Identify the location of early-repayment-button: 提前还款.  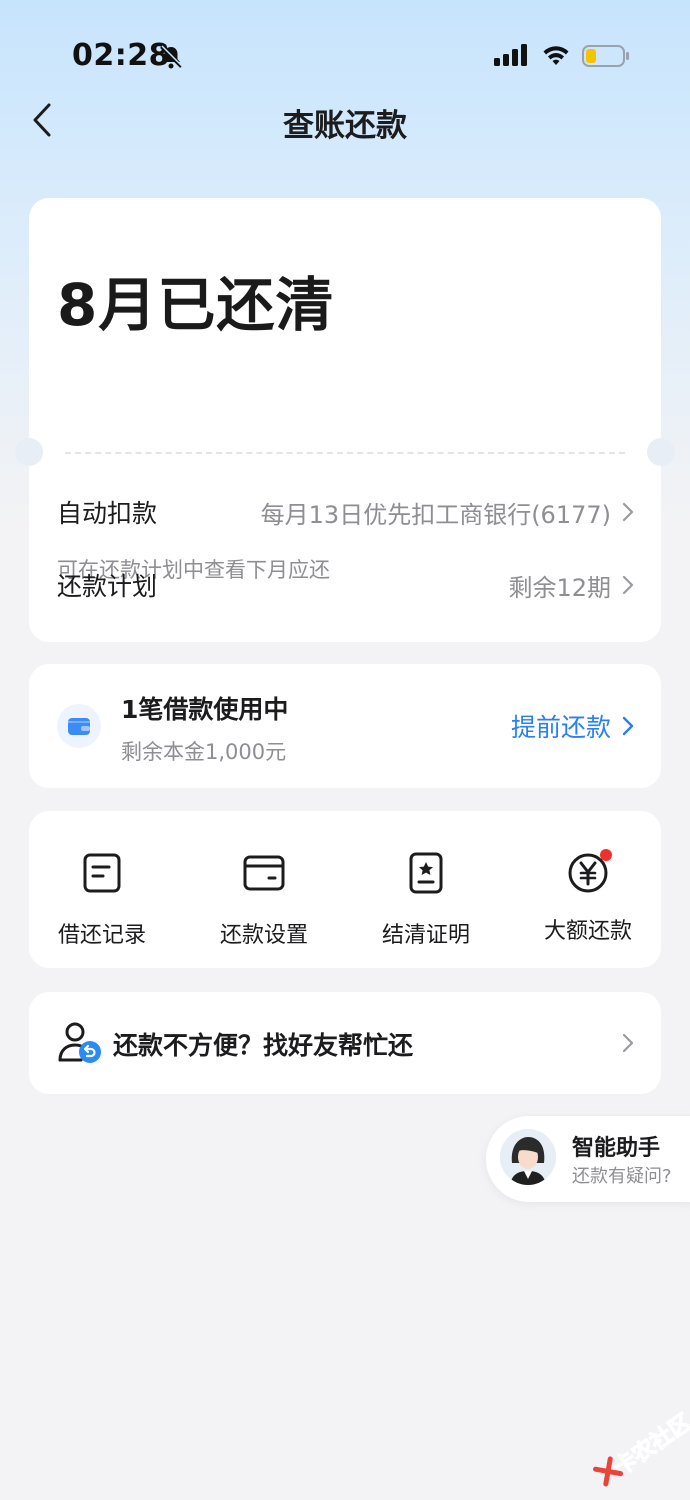
(573, 726).